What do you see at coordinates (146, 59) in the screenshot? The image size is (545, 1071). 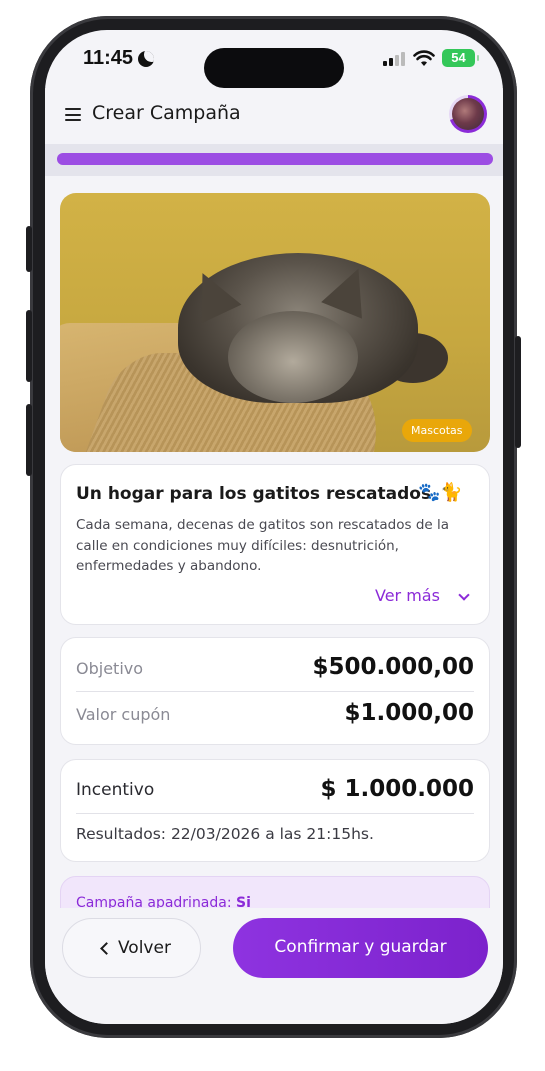 I see `moon-icon` at bounding box center [146, 59].